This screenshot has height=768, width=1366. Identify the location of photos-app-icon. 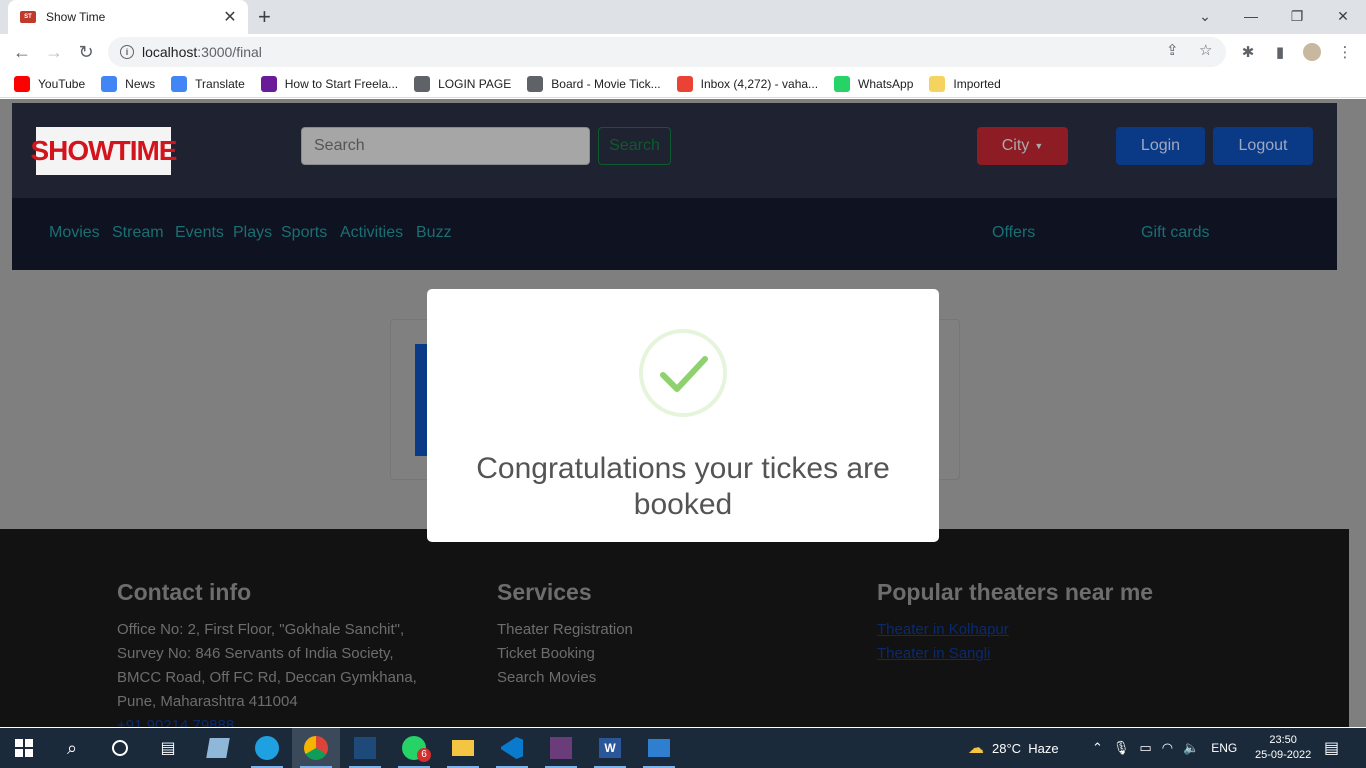
(659, 748).